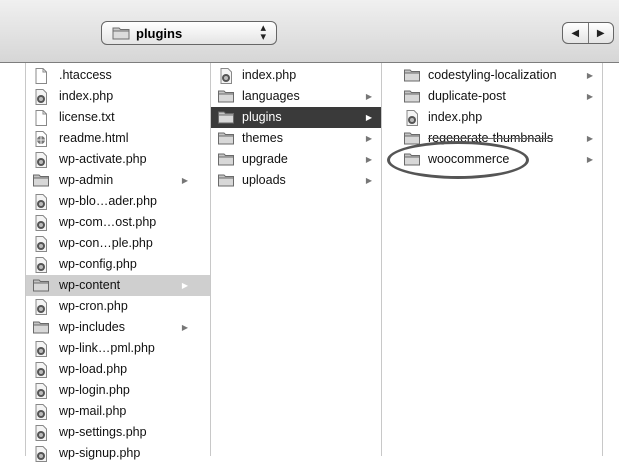  Describe the element at coordinates (469, 159) in the screenshot. I see `item-label: woocommerce` at that location.